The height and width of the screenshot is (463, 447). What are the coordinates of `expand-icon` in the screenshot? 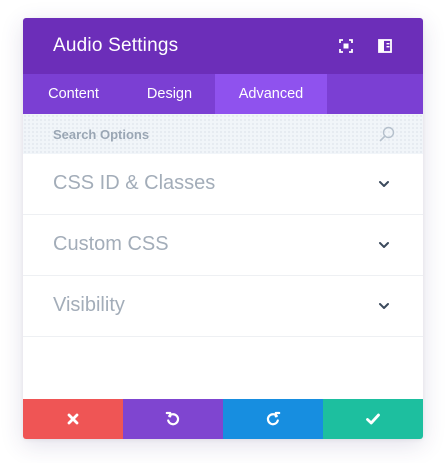 It's located at (346, 46).